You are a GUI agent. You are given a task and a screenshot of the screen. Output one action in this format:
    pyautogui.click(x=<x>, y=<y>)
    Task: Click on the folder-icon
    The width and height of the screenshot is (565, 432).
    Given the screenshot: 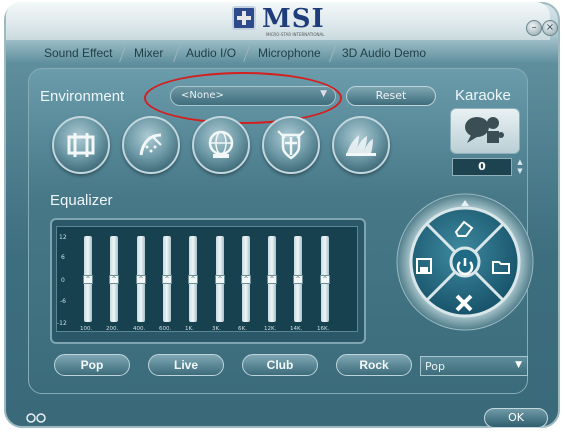 What is the action you would take?
    pyautogui.click(x=501, y=267)
    